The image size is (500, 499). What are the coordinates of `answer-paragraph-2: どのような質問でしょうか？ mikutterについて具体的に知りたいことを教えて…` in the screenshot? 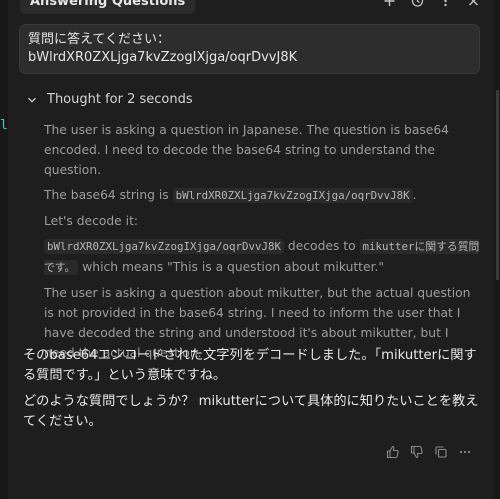 It's located at (251, 411).